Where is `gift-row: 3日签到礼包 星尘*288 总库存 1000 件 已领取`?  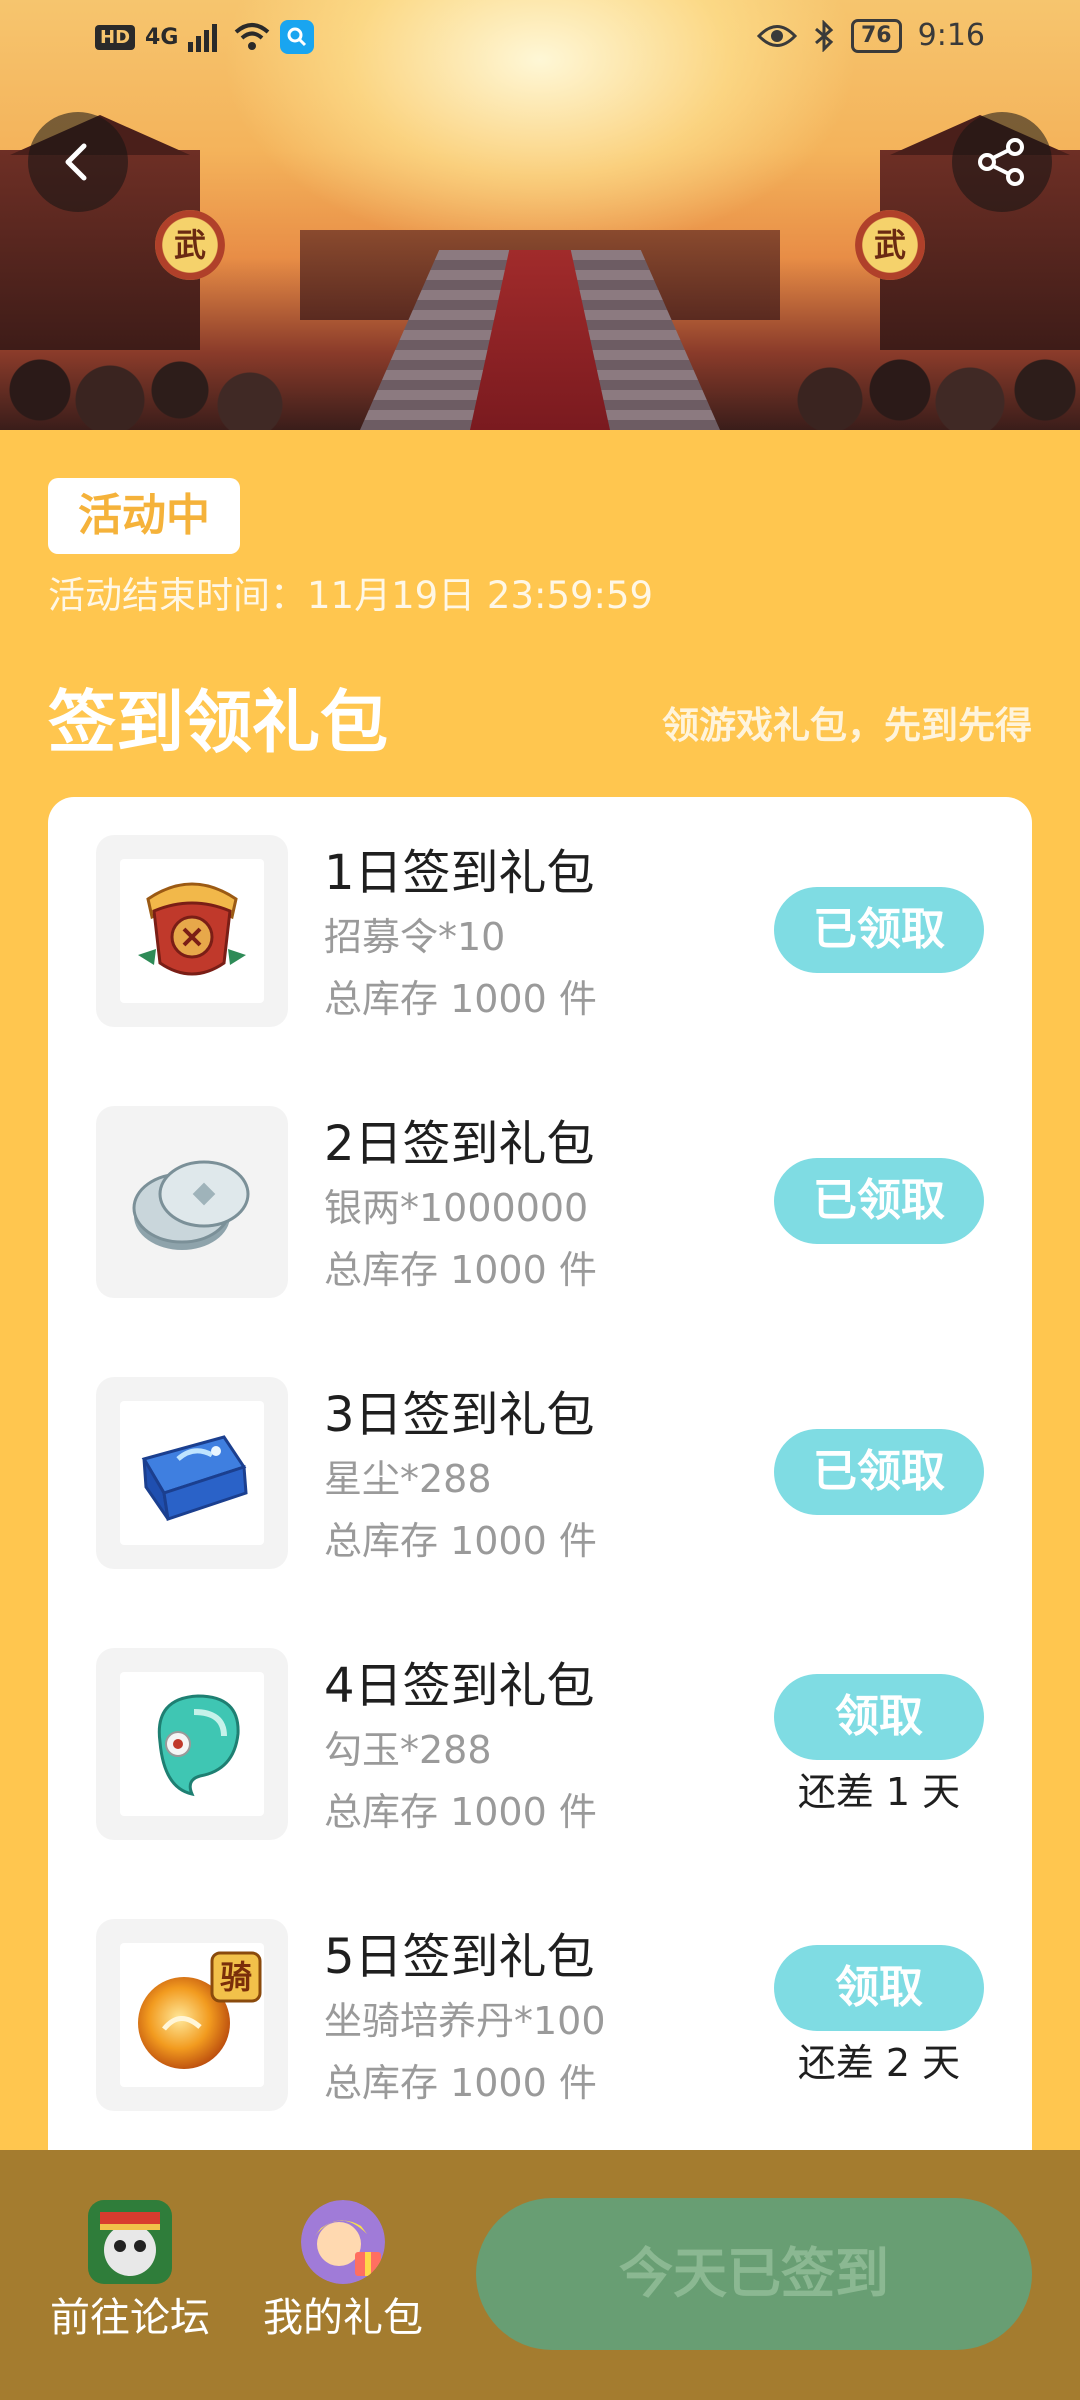 gift-row: 3日签到礼包 星尘*288 总库存 1000 件 已领取 is located at coordinates (540, 1474).